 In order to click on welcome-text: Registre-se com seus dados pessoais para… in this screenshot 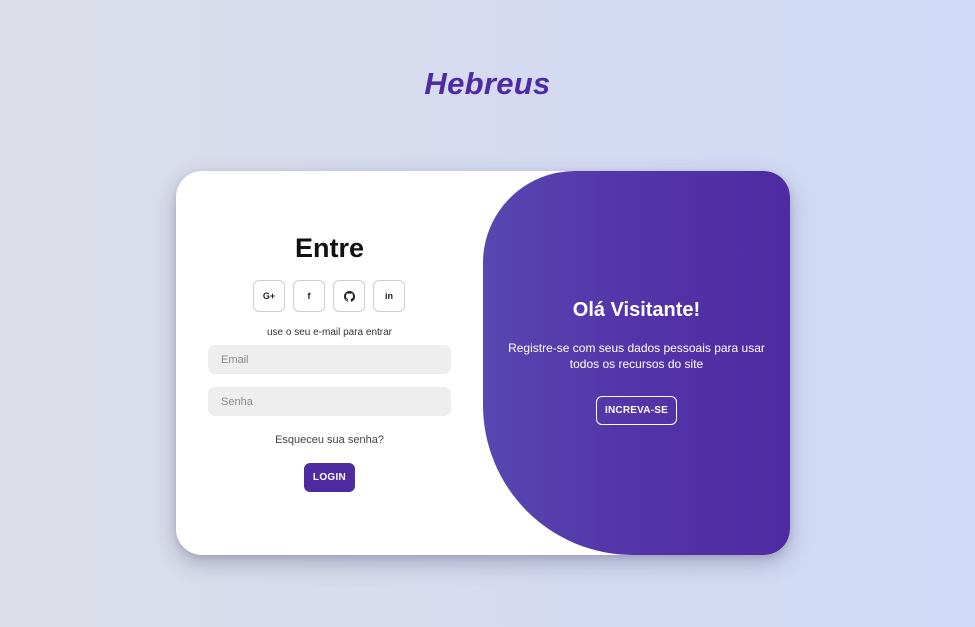, I will do `click(636, 356)`.